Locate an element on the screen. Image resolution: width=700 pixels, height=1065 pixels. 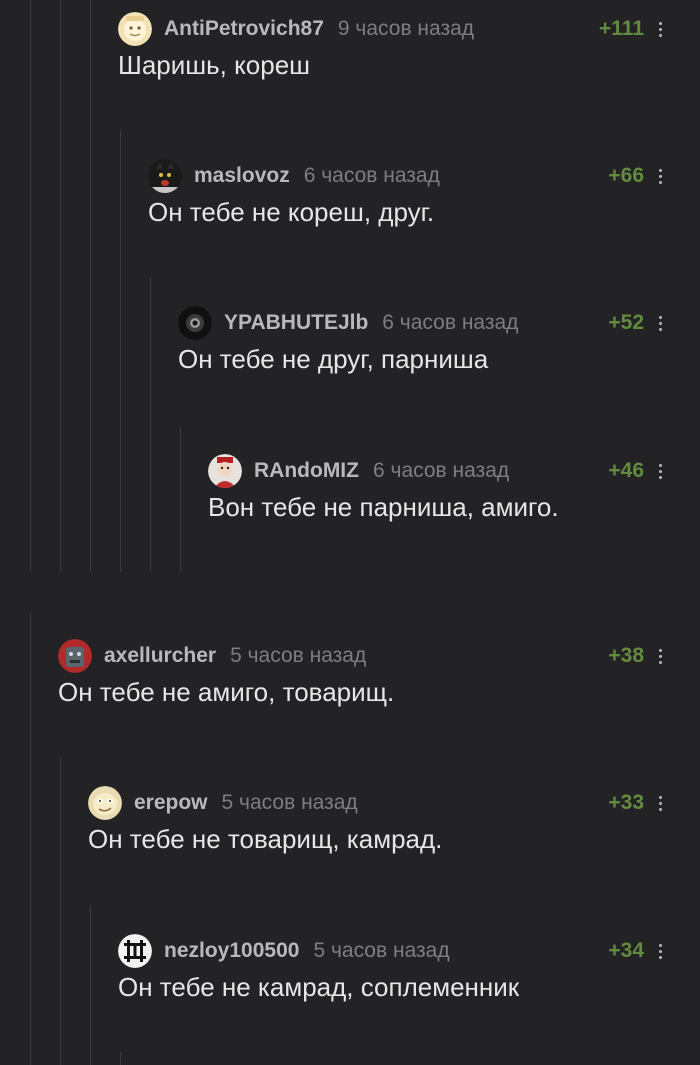
comment-header: erepow 5 часов назад +33 is located at coordinates (394, 803).